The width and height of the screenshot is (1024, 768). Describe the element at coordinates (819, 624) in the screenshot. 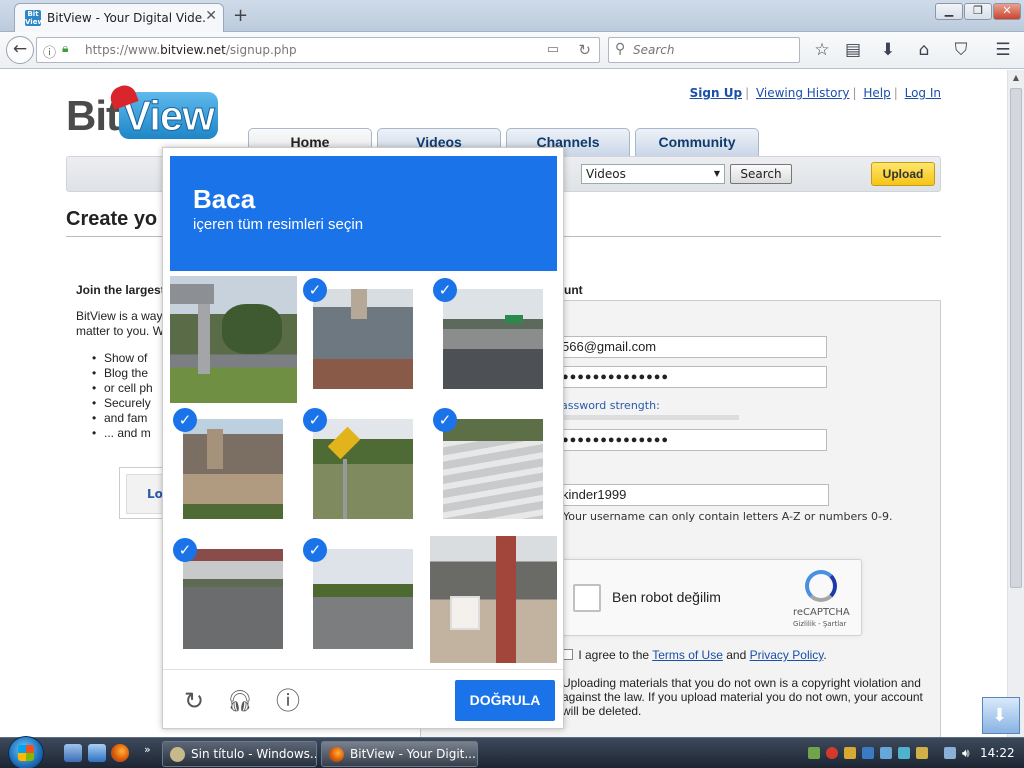

I see `recaptcha-terms: Gizlilik - Şartlar` at that location.